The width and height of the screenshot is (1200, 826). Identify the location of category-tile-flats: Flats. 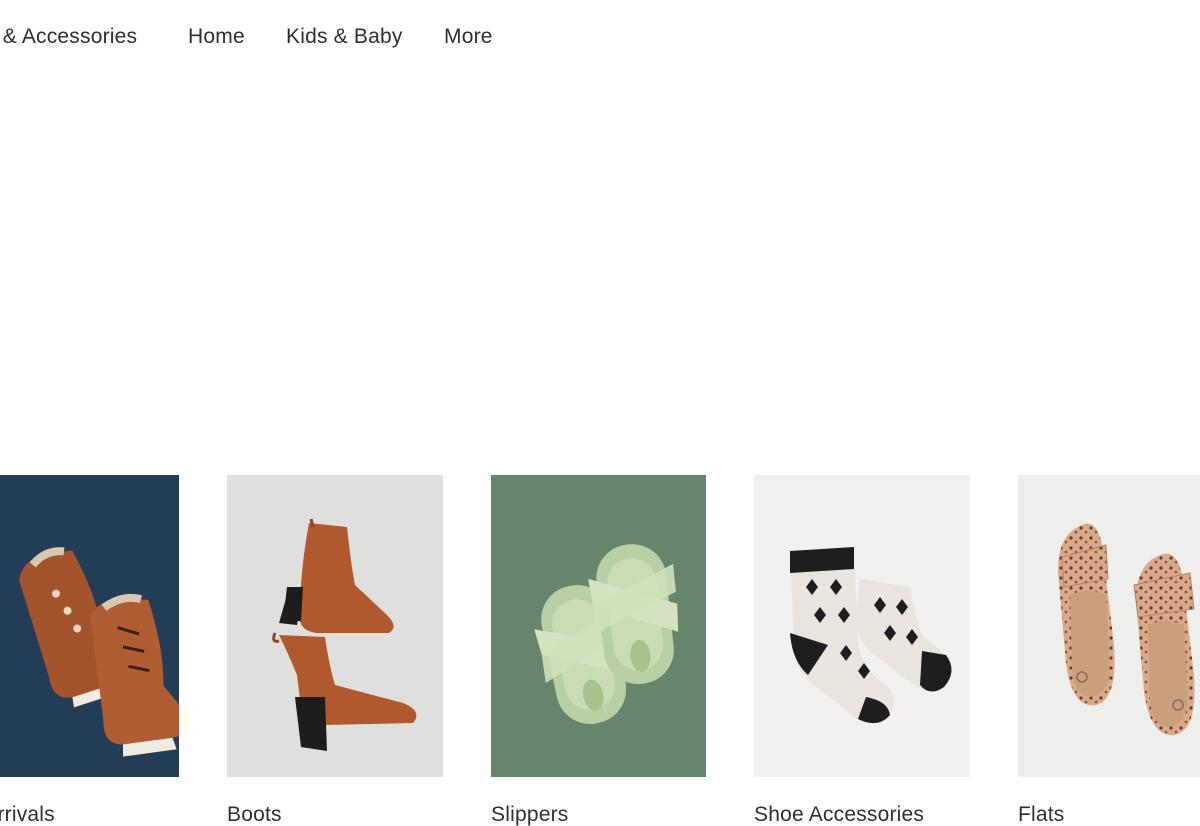
(1109, 650).